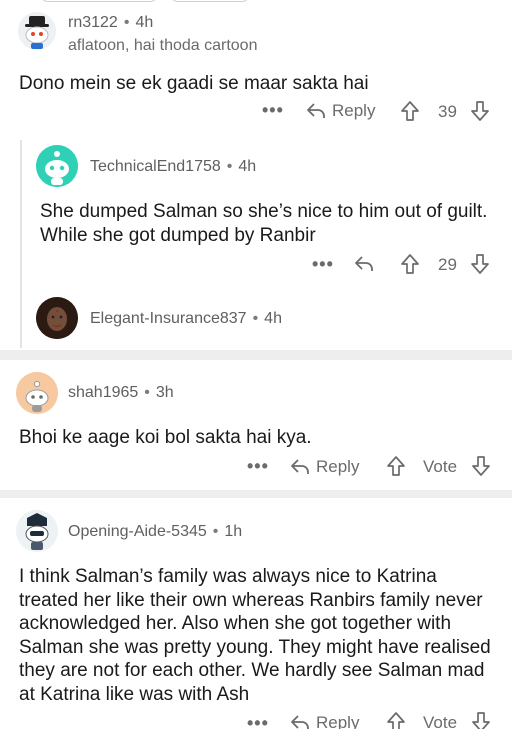 The height and width of the screenshot is (729, 512). Describe the element at coordinates (103, 392) in the screenshot. I see `username: shah1965` at that location.